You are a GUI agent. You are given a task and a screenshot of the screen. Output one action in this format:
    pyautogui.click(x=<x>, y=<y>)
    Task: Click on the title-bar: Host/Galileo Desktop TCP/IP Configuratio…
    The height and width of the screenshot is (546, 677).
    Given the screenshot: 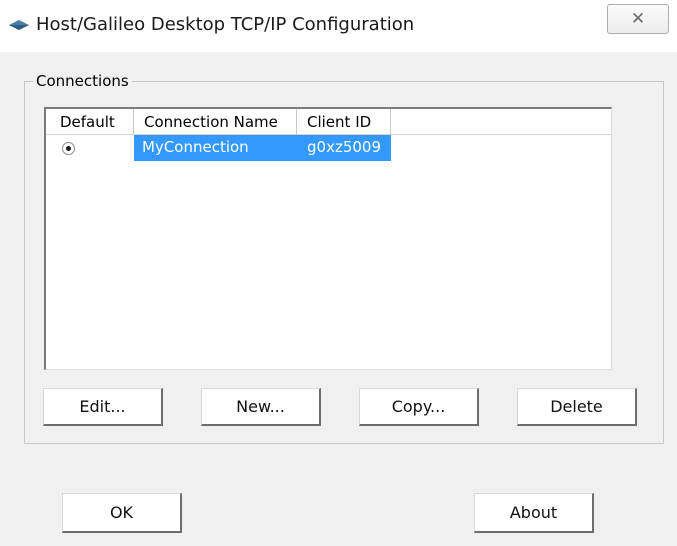 What is the action you would take?
    pyautogui.click(x=338, y=26)
    